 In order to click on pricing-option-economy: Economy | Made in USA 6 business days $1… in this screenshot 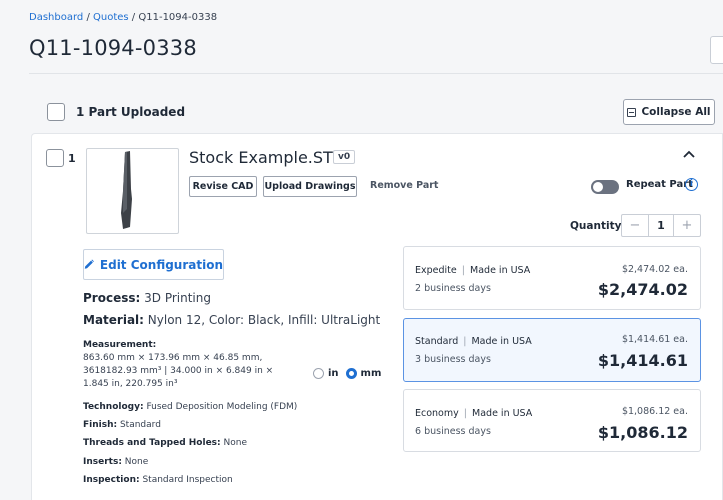, I will do `click(552, 420)`.